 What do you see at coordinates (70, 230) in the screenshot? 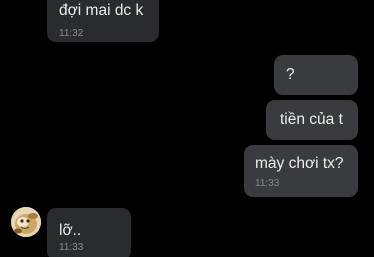
I see `message-text: lỡ..` at bounding box center [70, 230].